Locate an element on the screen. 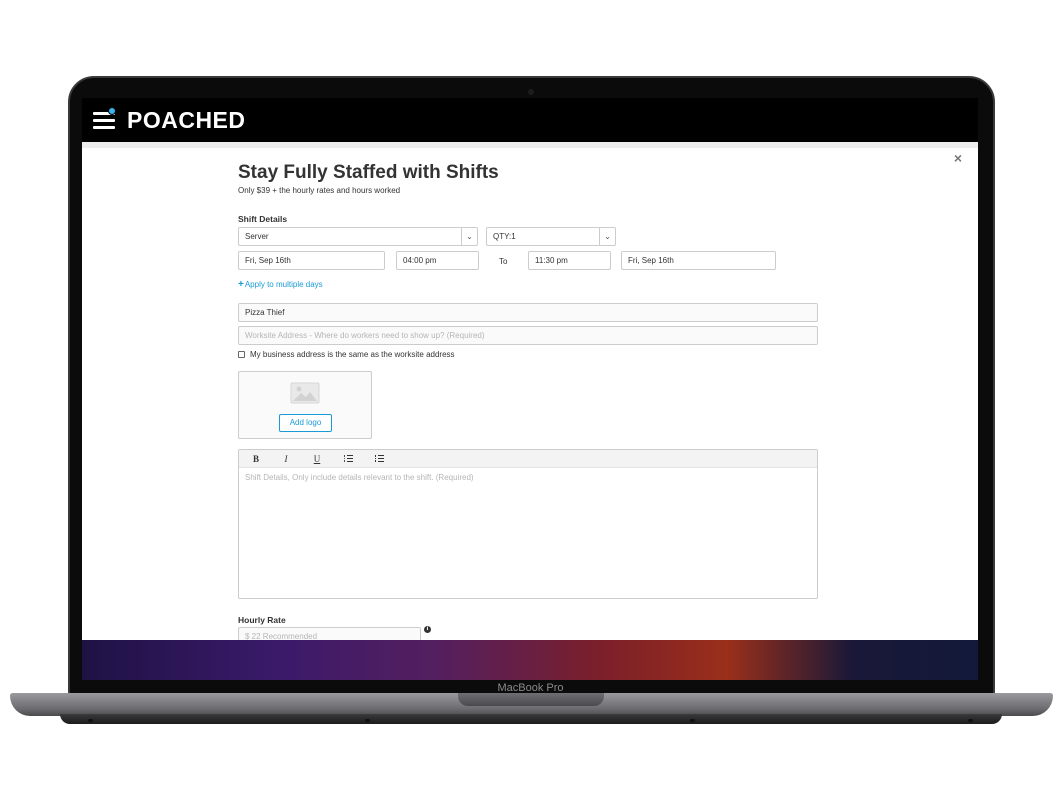  end-date-input: Fri, Sep 16th is located at coordinates (698, 260).